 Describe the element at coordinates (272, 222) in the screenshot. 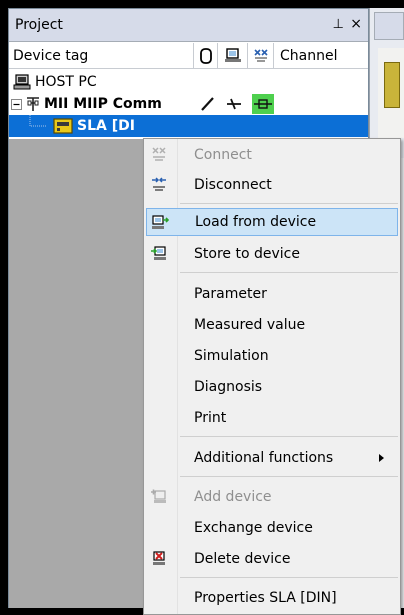

I see `menu-item-load-from-device: Load from device` at that location.